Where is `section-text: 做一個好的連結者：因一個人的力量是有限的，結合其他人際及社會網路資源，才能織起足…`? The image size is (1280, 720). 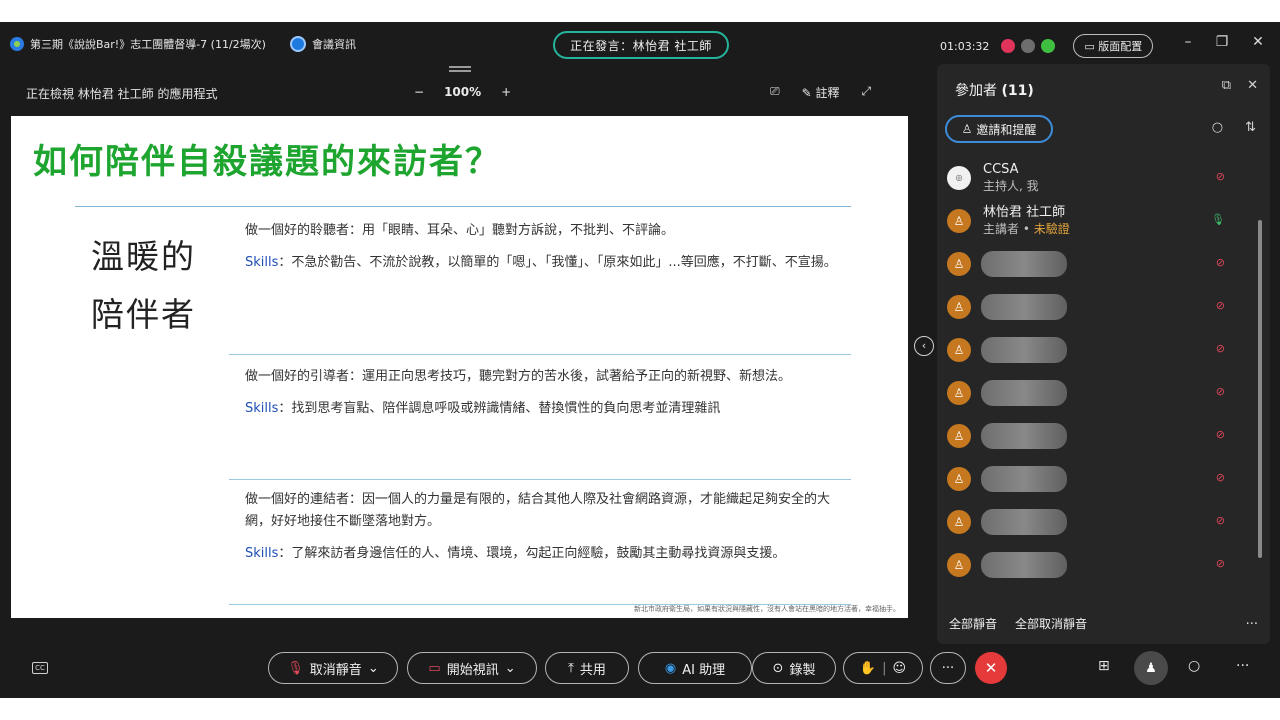 section-text: 做一個好的連結者：因一個人的力量是有限的，結合其他人際及社會網路資源，才能織起足… is located at coordinates (538, 510).